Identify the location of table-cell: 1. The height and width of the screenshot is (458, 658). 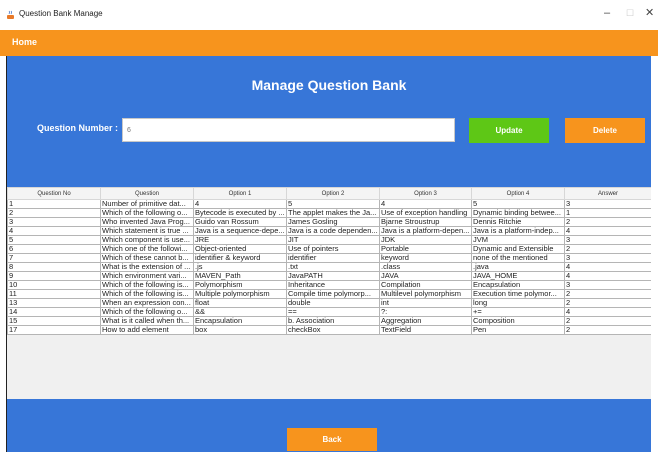
(607, 213).